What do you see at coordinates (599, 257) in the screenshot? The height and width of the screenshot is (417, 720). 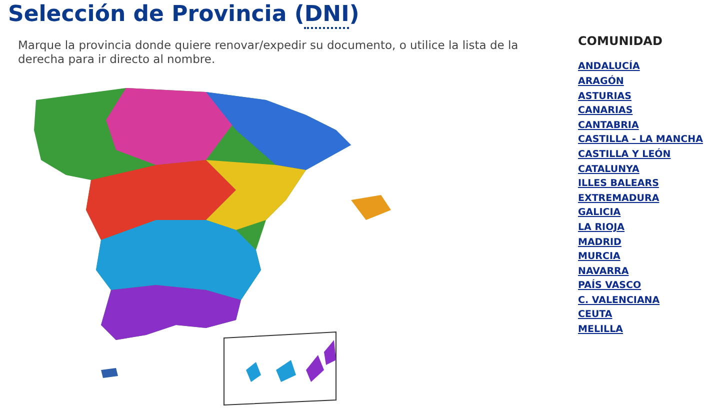 I see `community-link: MURCIA` at bounding box center [599, 257].